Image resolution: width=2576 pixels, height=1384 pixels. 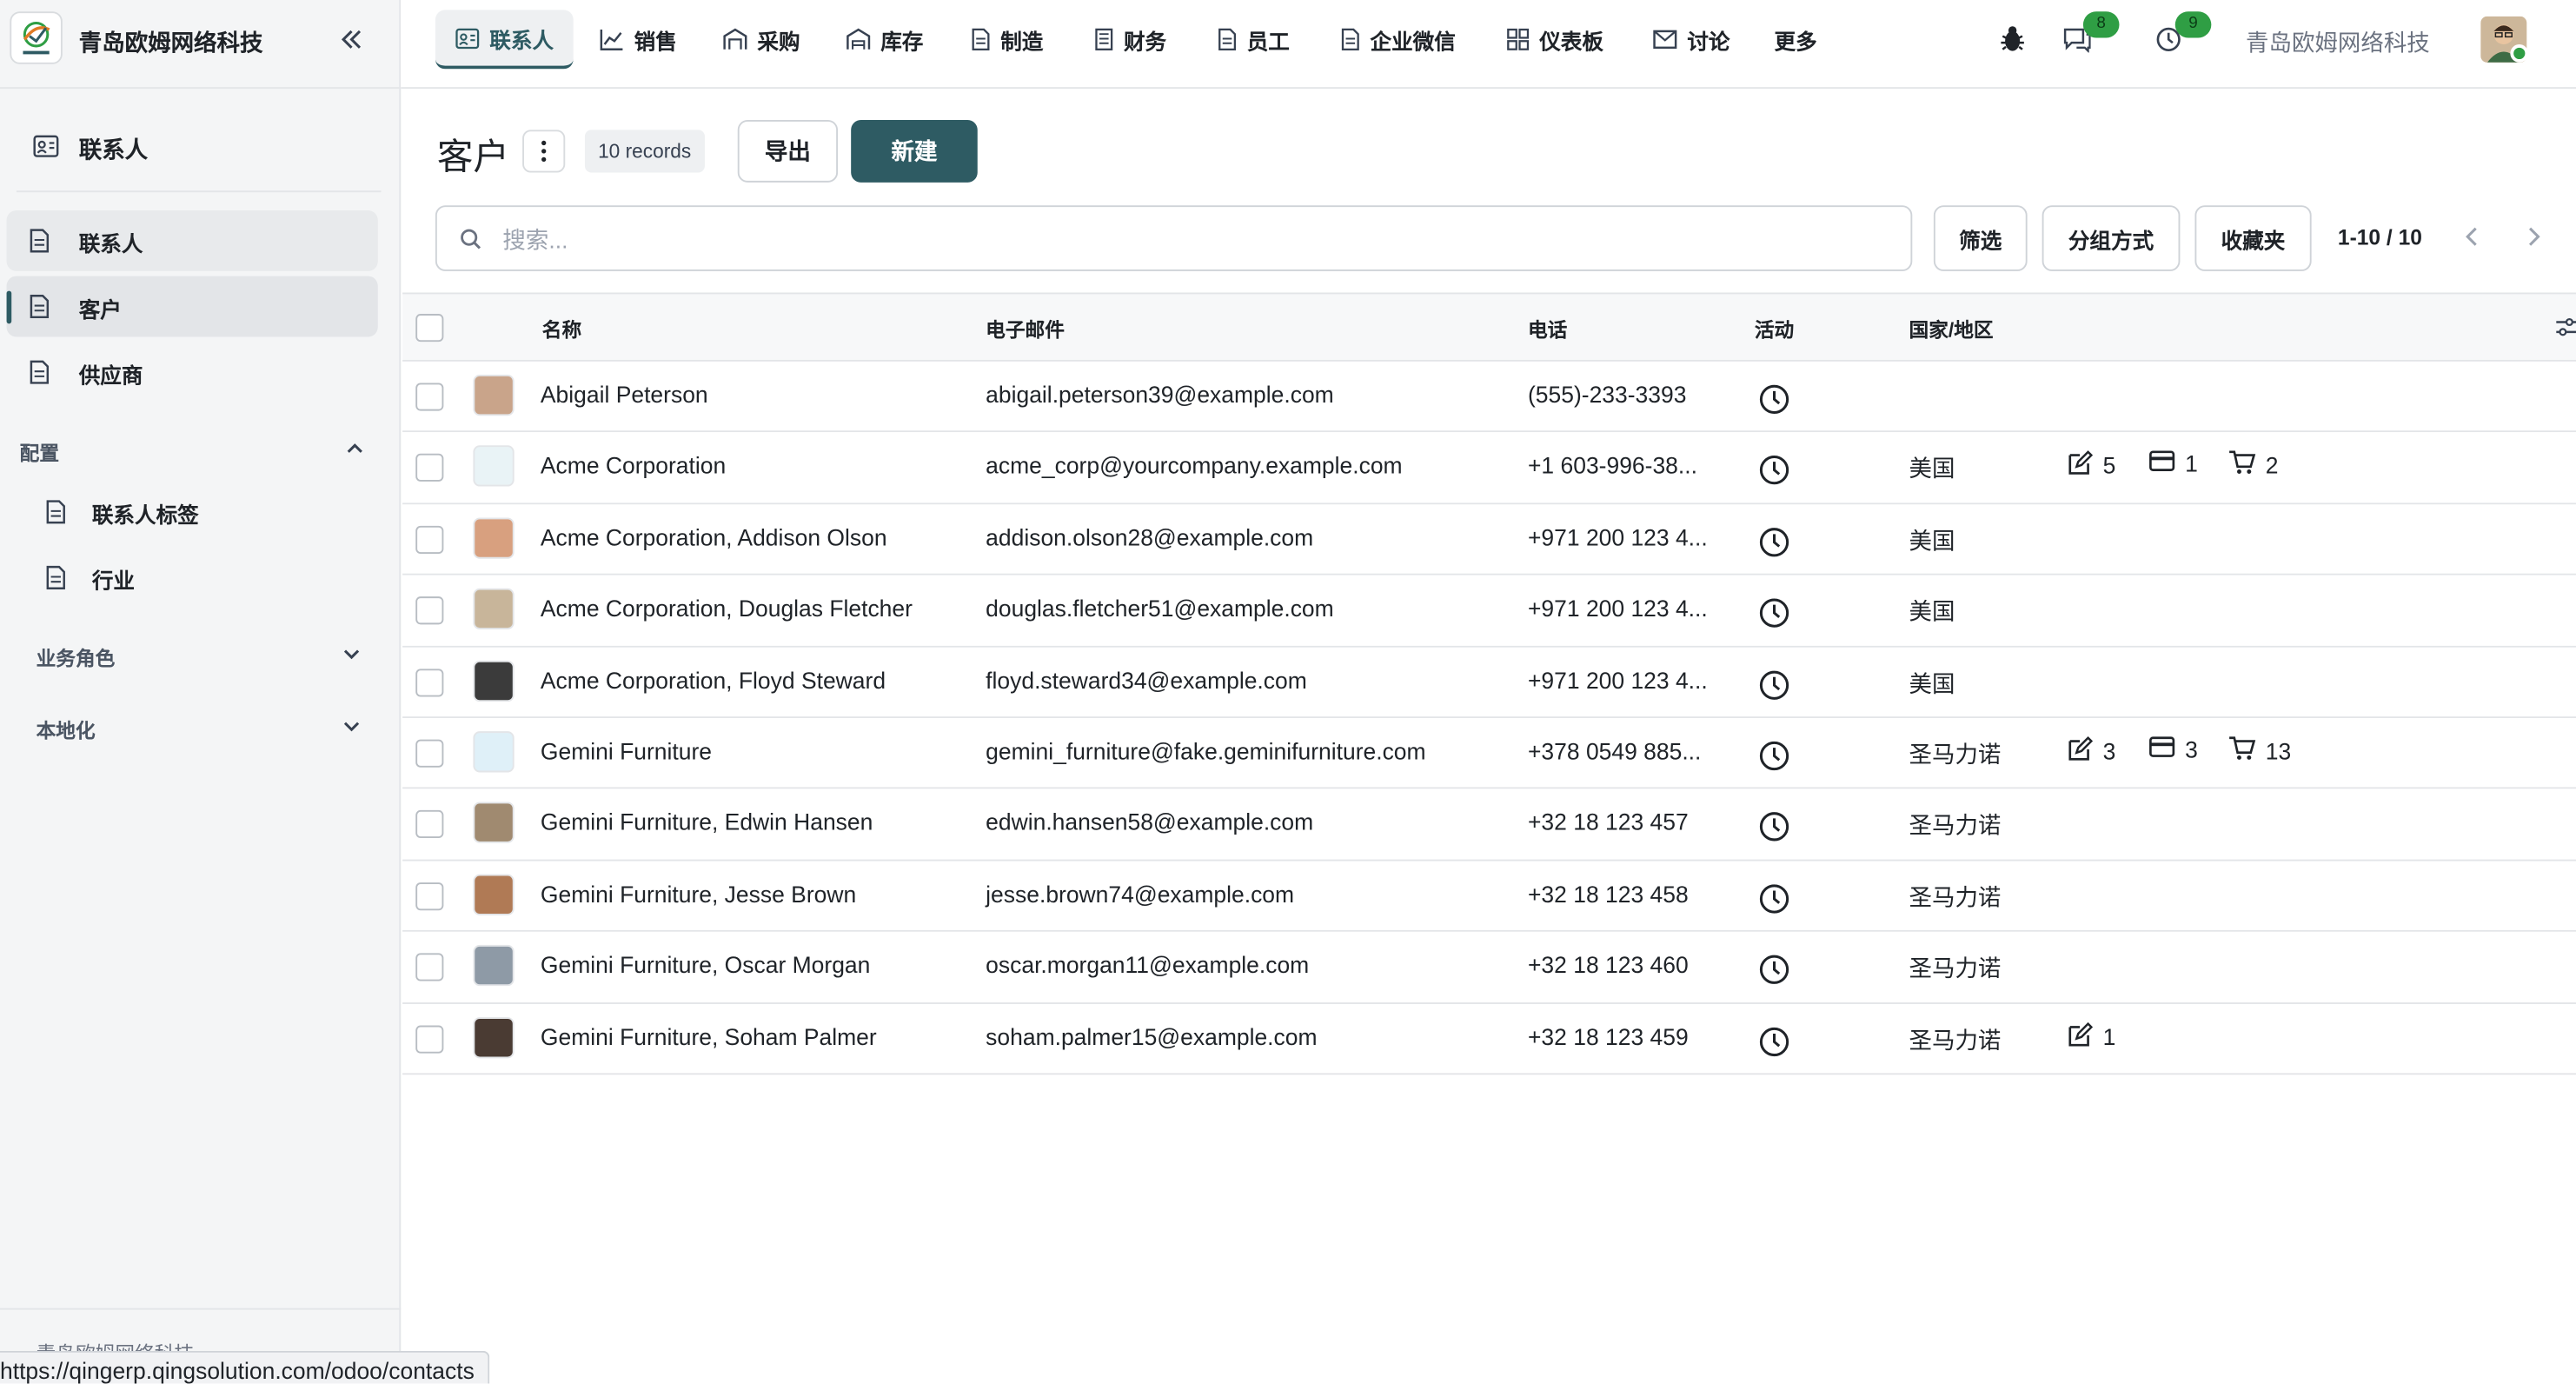 I want to click on nav-purchase: 采购, so click(x=761, y=39).